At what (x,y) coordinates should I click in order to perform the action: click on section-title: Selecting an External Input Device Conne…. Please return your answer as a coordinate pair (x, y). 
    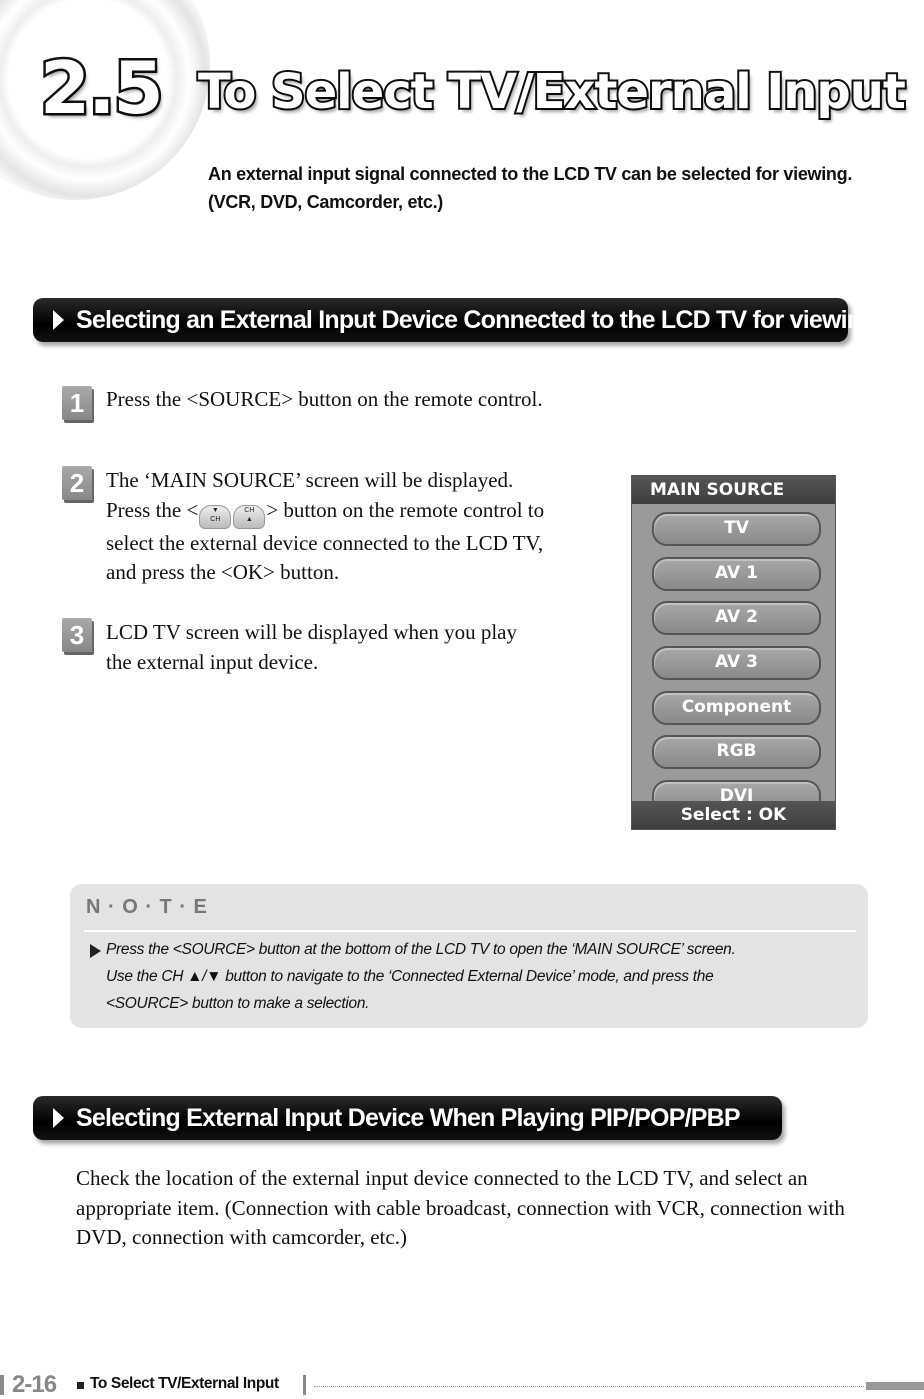
    Looking at the image, I should click on (476, 319).